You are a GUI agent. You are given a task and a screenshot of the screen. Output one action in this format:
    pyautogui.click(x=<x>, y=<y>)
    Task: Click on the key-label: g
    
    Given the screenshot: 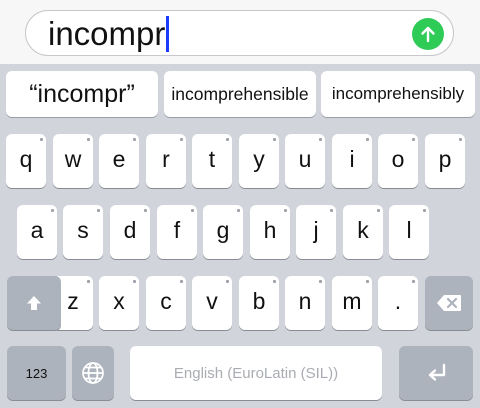 What is the action you would take?
    pyautogui.click(x=223, y=229)
    